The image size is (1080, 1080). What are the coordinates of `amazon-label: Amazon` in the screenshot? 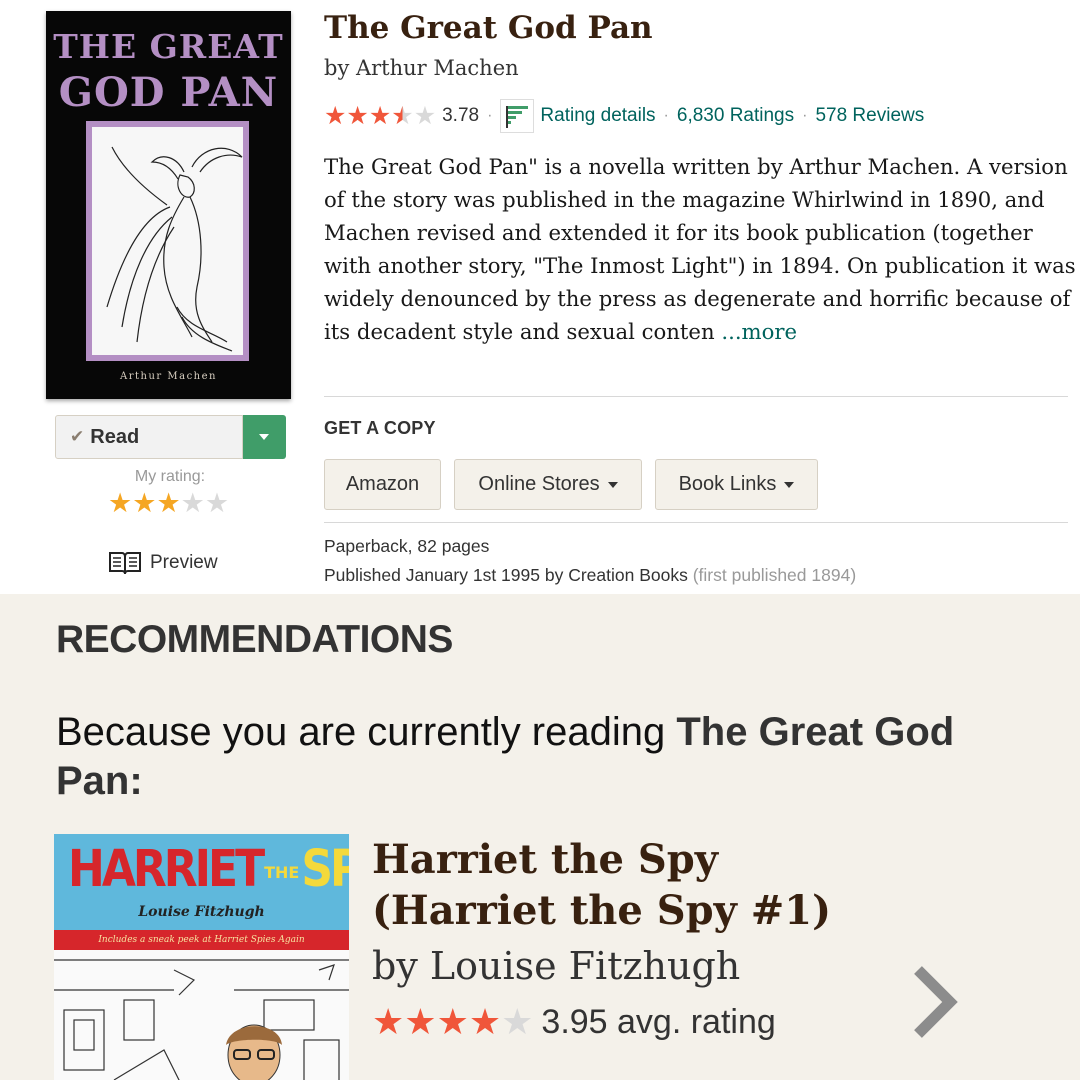 It's located at (382, 484).